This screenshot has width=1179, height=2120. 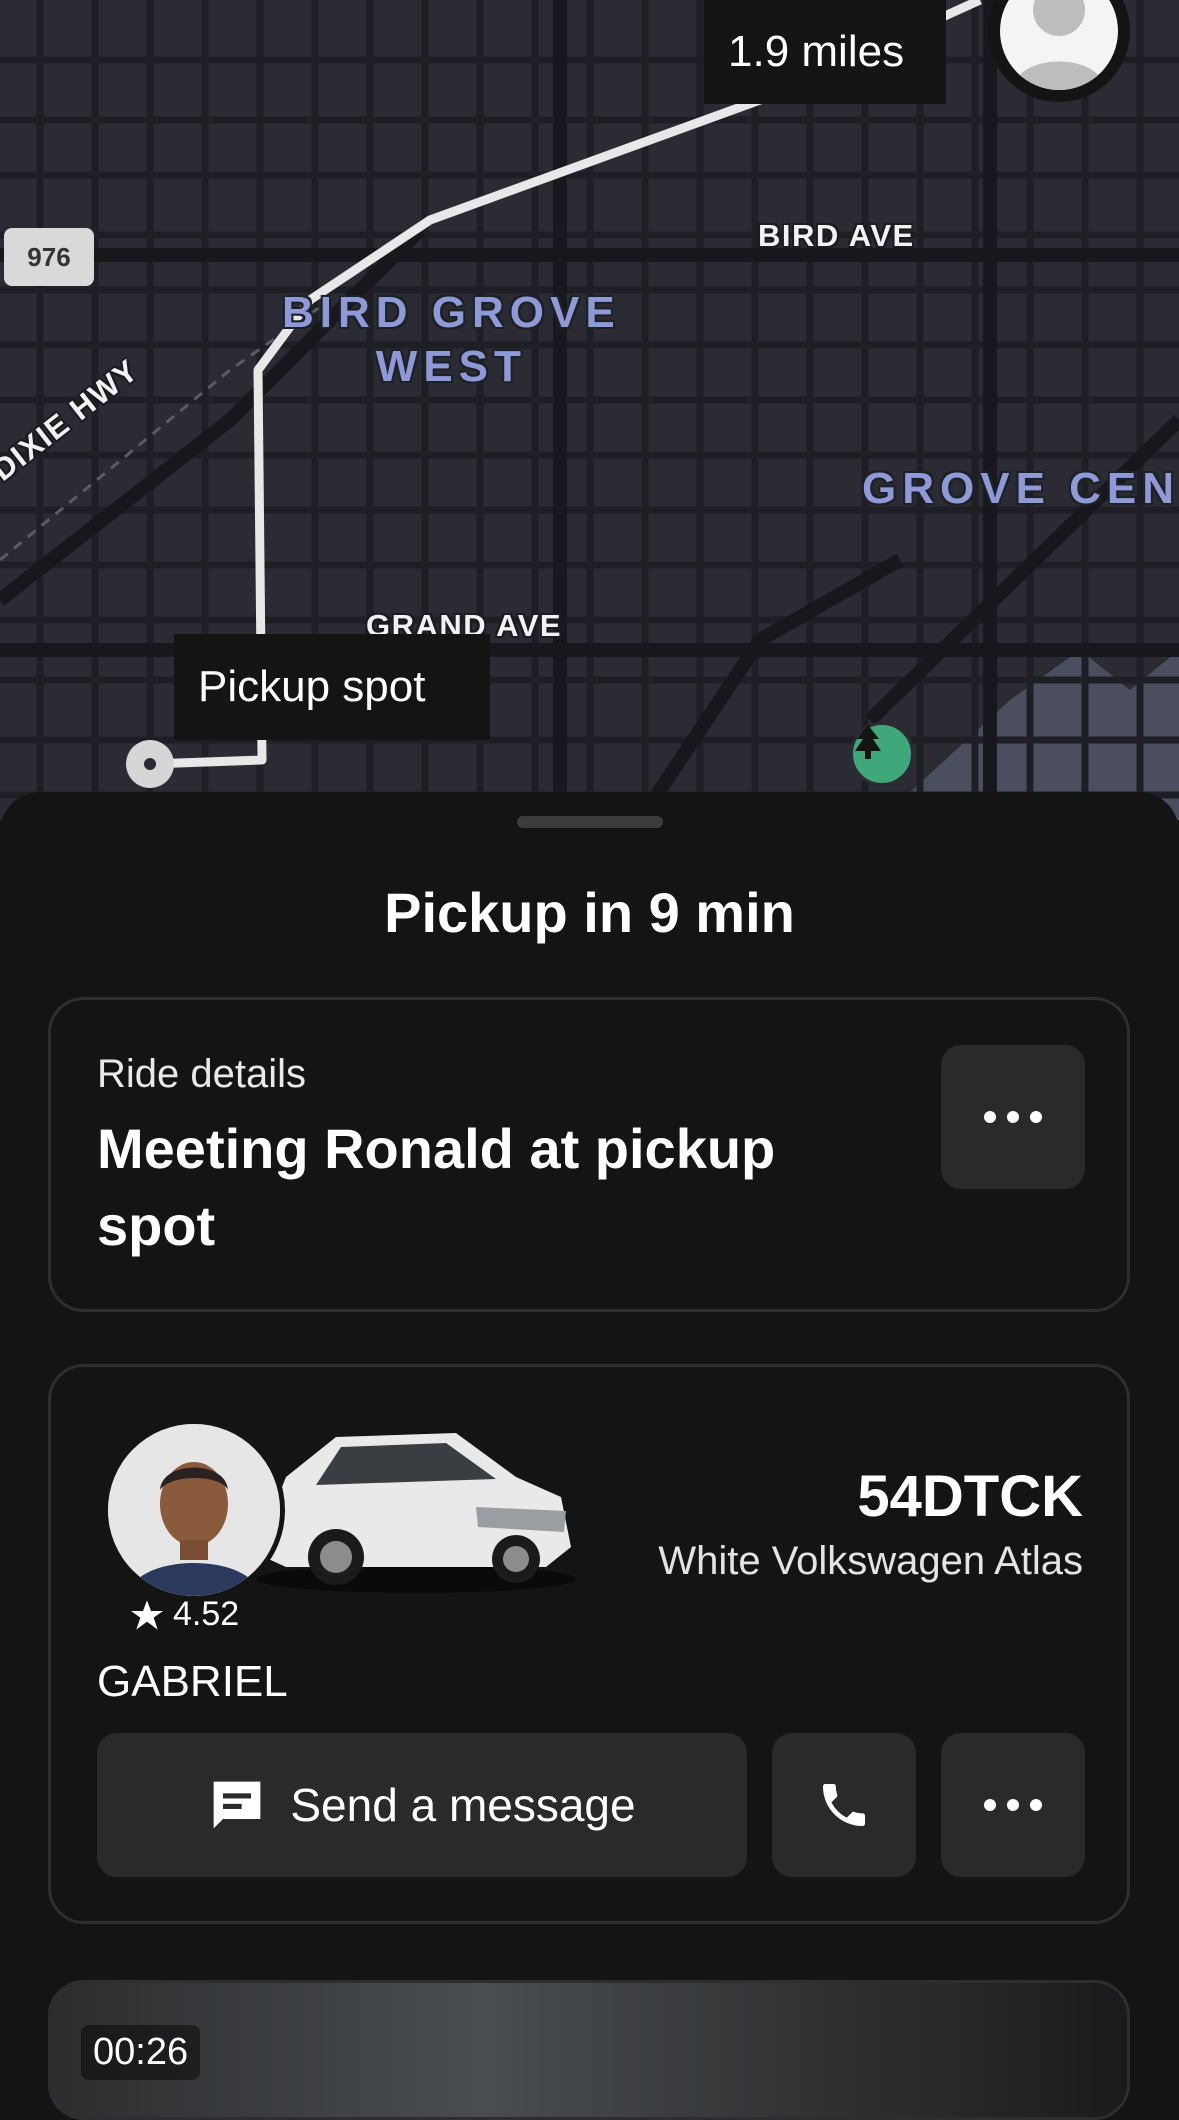 What do you see at coordinates (882, 754) in the screenshot?
I see `park-tree-icon` at bounding box center [882, 754].